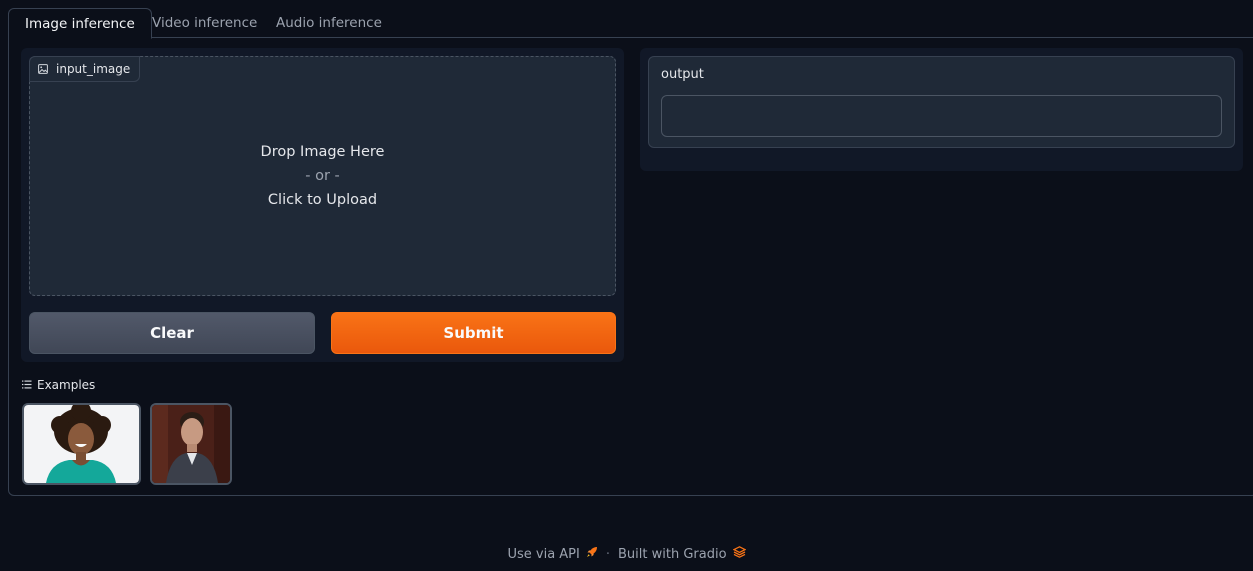  What do you see at coordinates (682, 74) in the screenshot?
I see `output-label: output` at bounding box center [682, 74].